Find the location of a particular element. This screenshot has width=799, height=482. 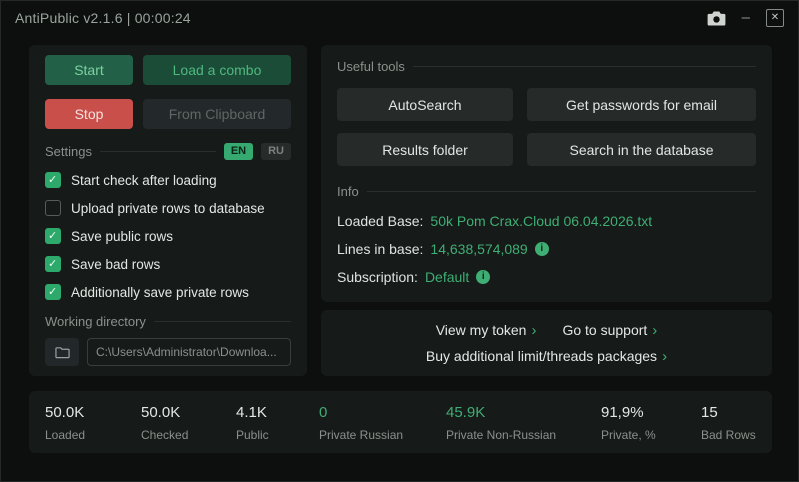

autosearch-button: AutoSearch is located at coordinates (425, 104).